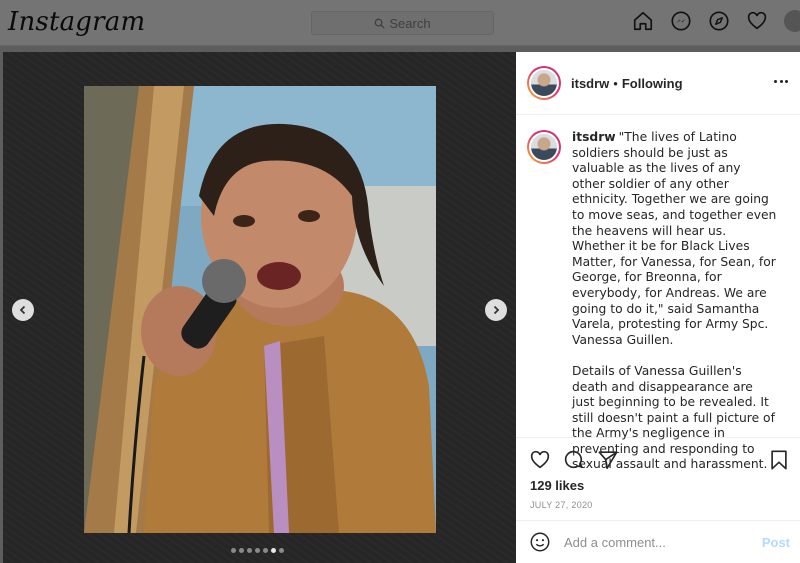 The image size is (800, 563). What do you see at coordinates (574, 460) in the screenshot?
I see `comment-icon` at bounding box center [574, 460].